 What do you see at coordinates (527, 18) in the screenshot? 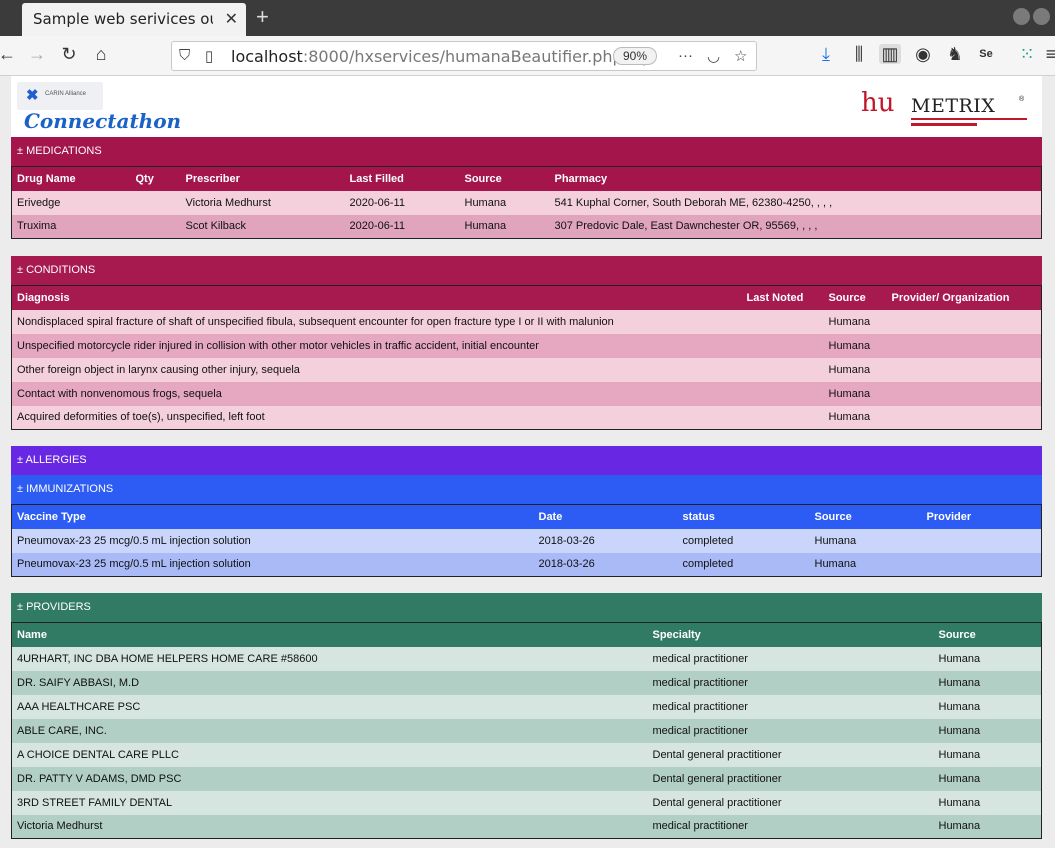
I see `tab-bar: Sample web serivices output ✕ +` at bounding box center [527, 18].